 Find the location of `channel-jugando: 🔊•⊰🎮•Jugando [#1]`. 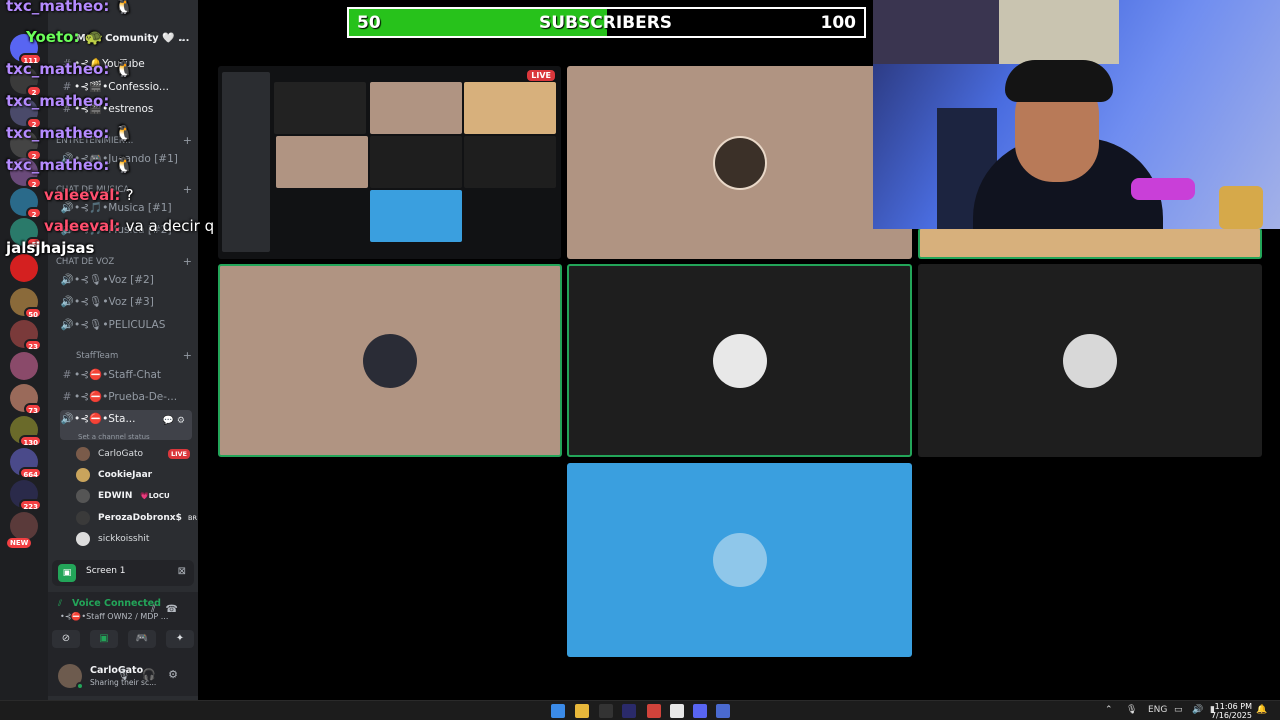

channel-jugando: 🔊•⊰🎮•Jugando [#1] is located at coordinates (126, 159).